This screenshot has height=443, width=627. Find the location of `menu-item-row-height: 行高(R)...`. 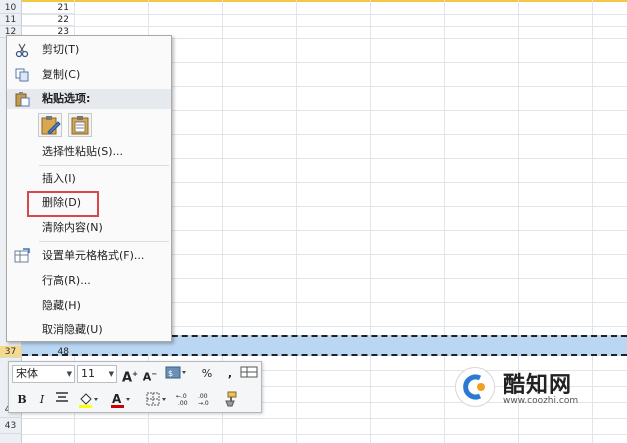

menu-item-row-height: 行高(R)... is located at coordinates (89, 281).